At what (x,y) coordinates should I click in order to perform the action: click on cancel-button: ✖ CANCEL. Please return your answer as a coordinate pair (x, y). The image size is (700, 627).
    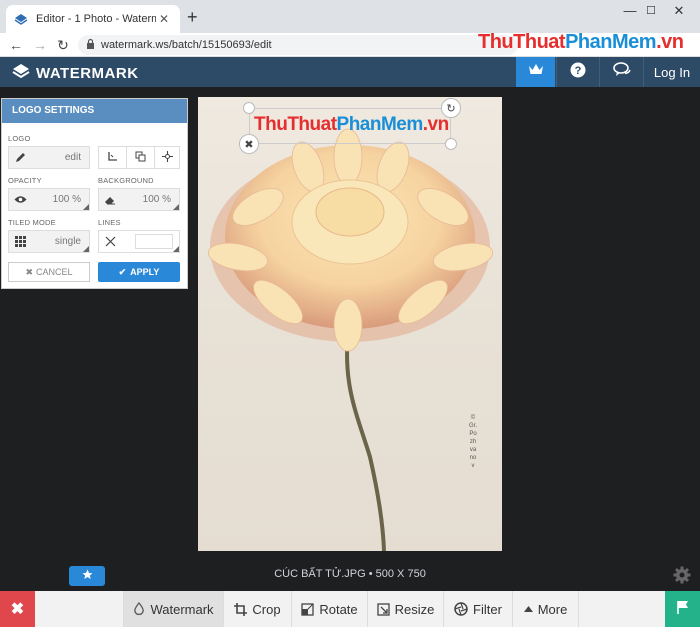
    Looking at the image, I should click on (49, 272).